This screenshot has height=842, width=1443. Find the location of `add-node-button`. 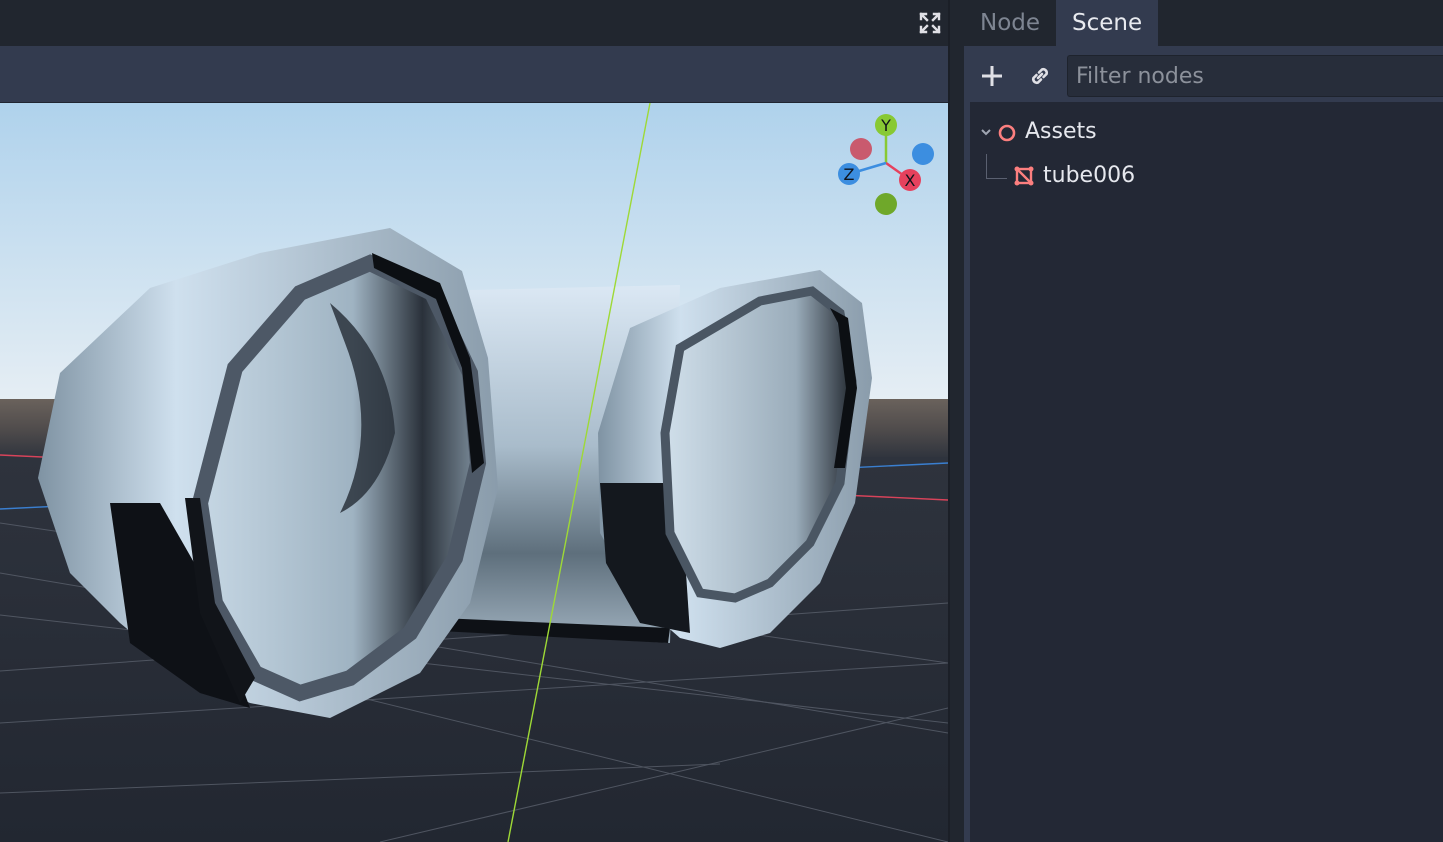

add-node-button is located at coordinates (992, 76).